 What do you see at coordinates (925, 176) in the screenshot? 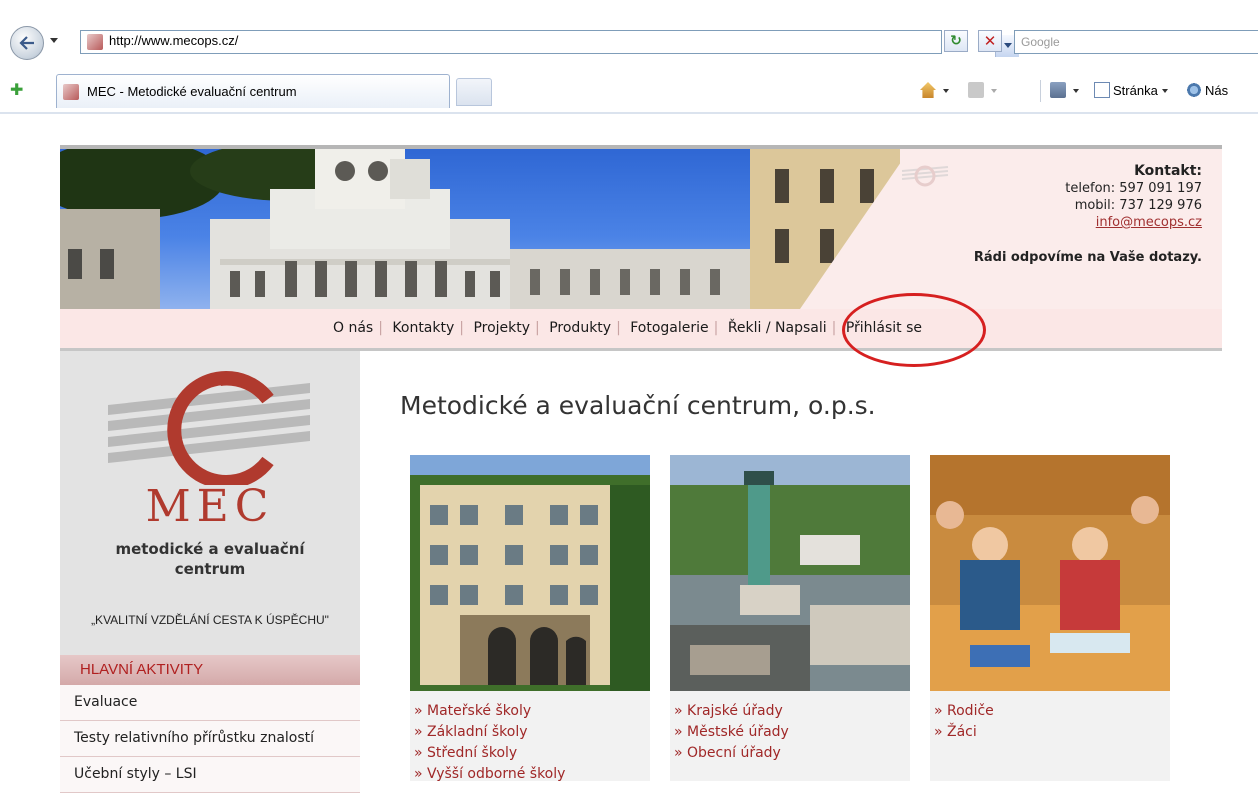
I see `header-mini-logo-icon` at bounding box center [925, 176].